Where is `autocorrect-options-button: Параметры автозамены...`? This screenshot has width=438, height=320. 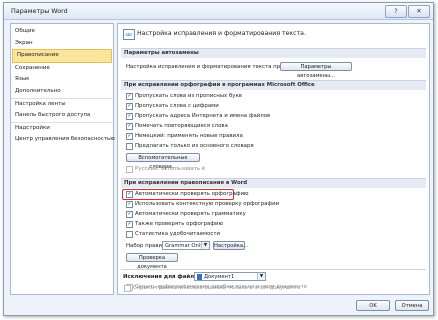
autocorrect-options-button: Параметры автозамены... is located at coordinates (316, 70).